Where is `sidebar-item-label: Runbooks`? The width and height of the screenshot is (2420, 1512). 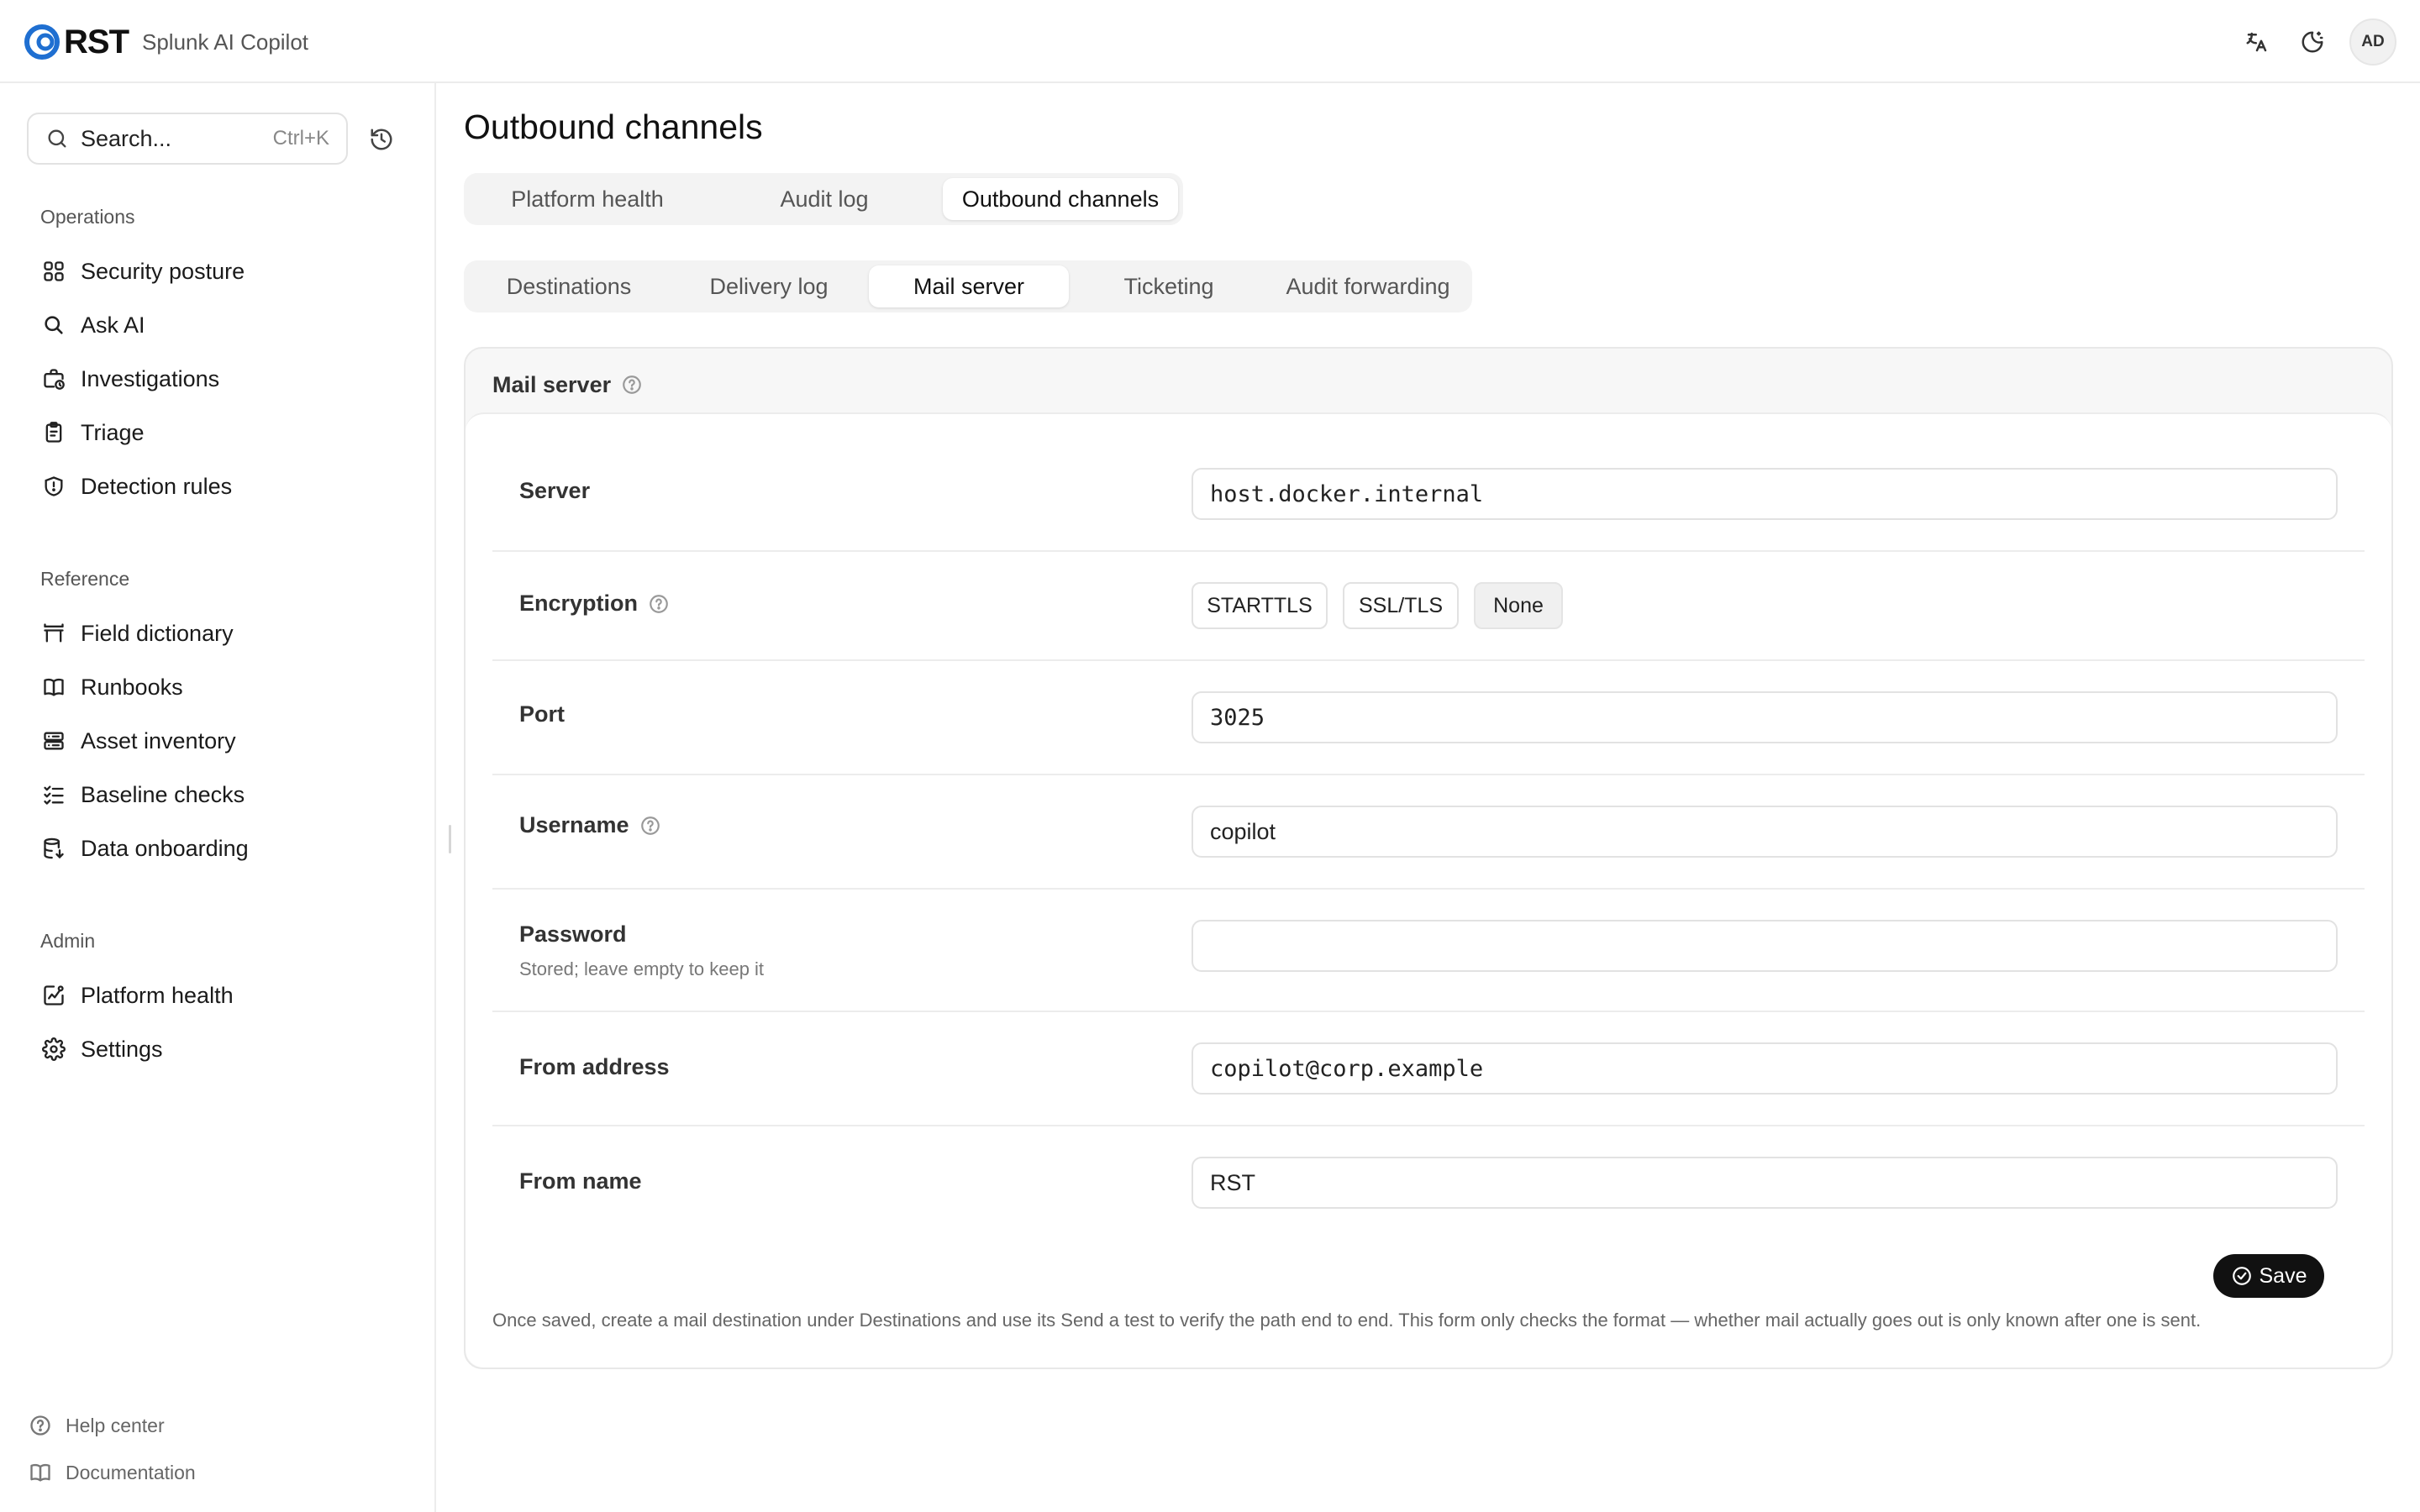
sidebar-item-label: Runbooks is located at coordinates (132, 687).